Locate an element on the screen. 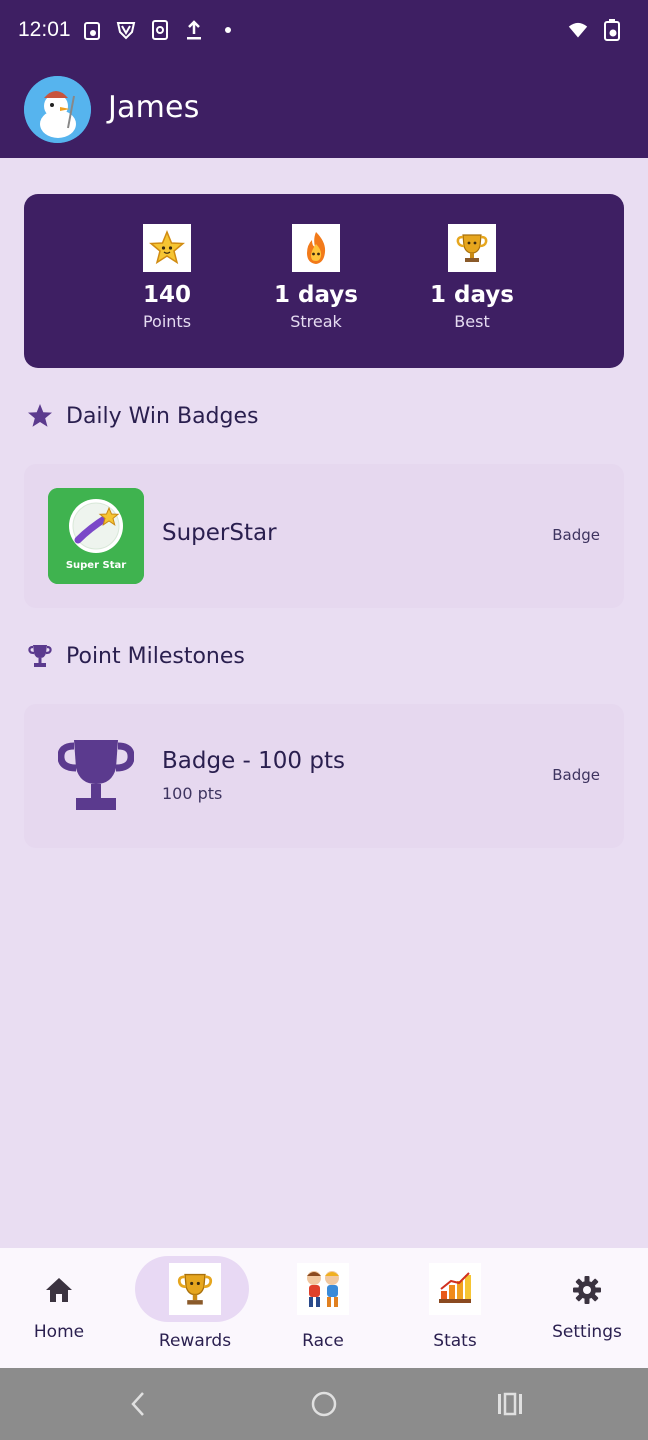 The width and height of the screenshot is (648, 1440). battery-icon is located at coordinates (612, 30).